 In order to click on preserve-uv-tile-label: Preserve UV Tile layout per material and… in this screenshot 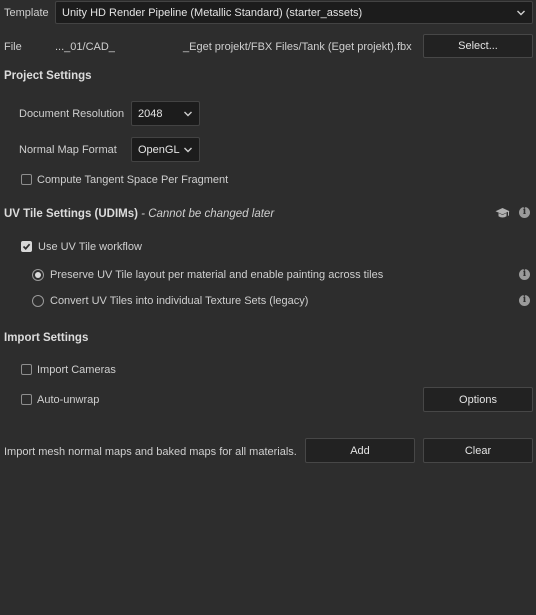, I will do `click(217, 275)`.